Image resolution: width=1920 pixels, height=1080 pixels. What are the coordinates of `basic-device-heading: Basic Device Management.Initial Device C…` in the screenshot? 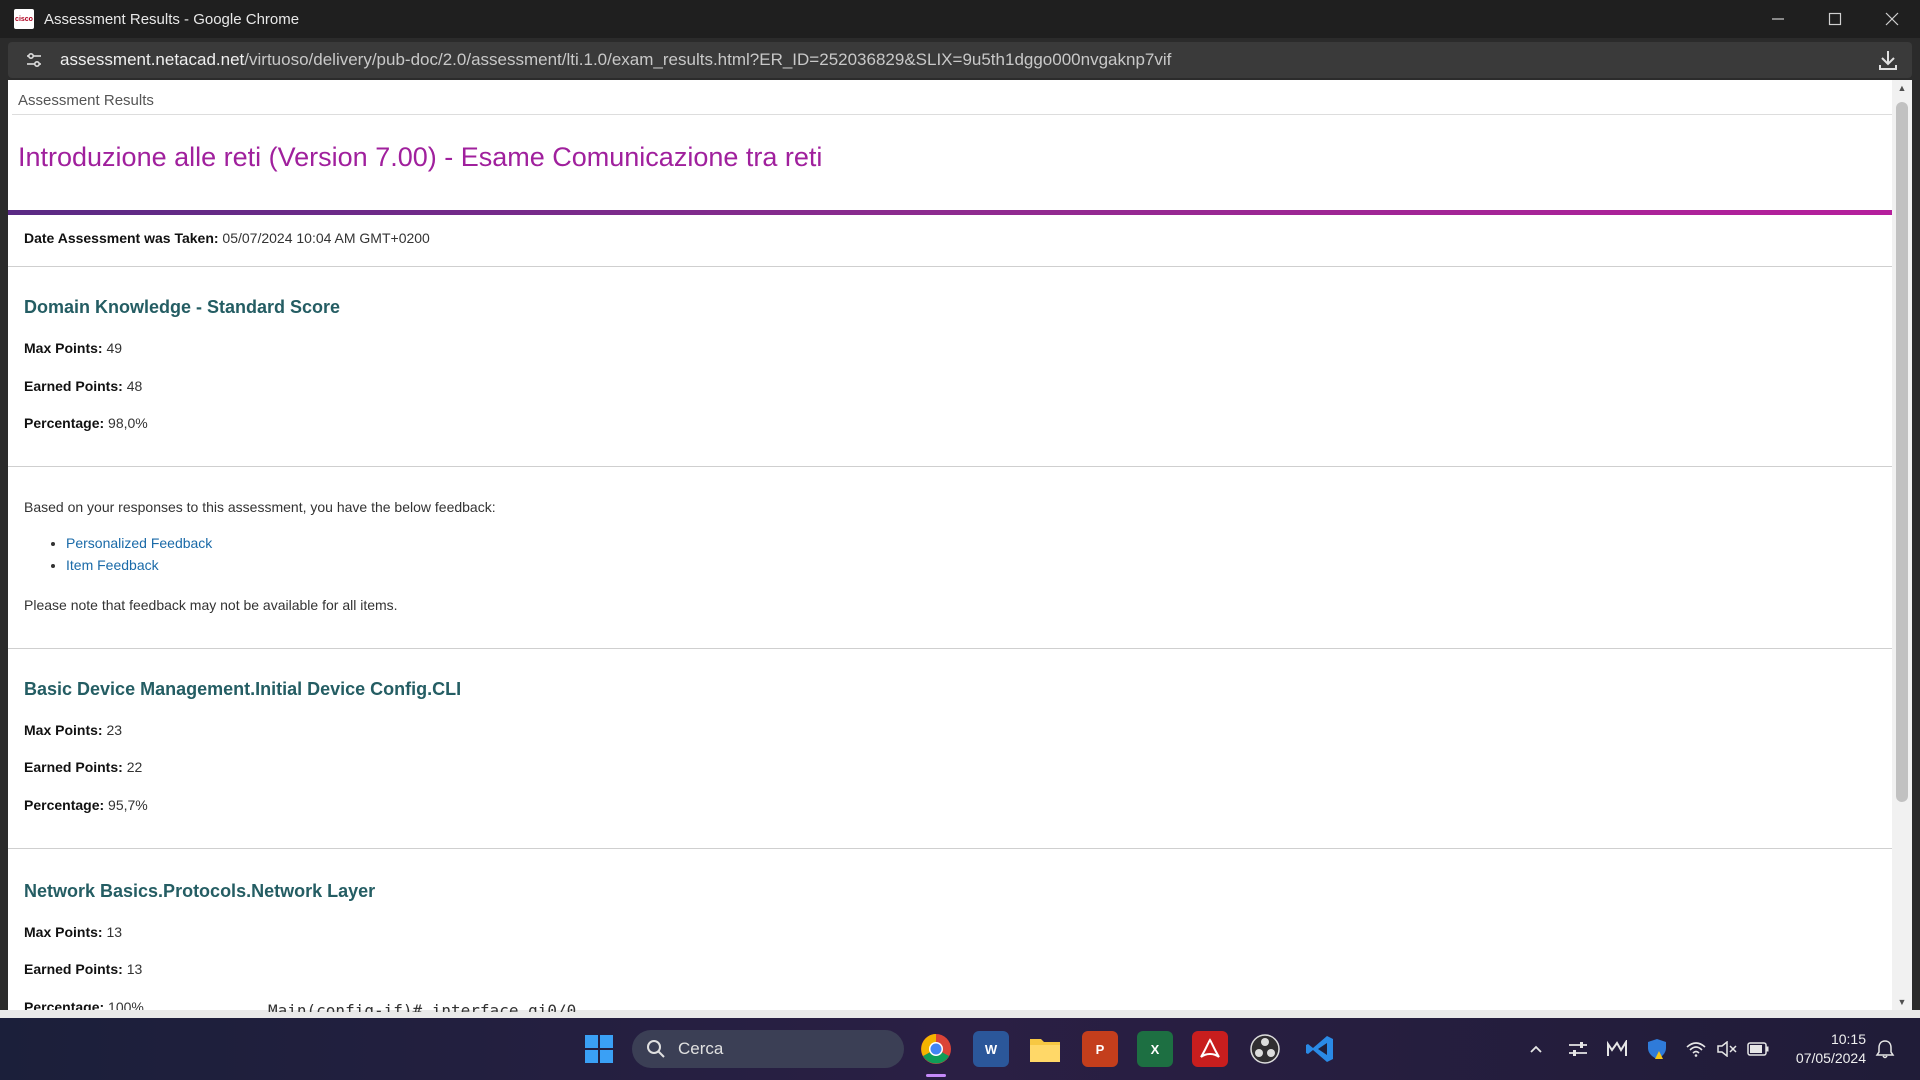 It's located at (243, 689).